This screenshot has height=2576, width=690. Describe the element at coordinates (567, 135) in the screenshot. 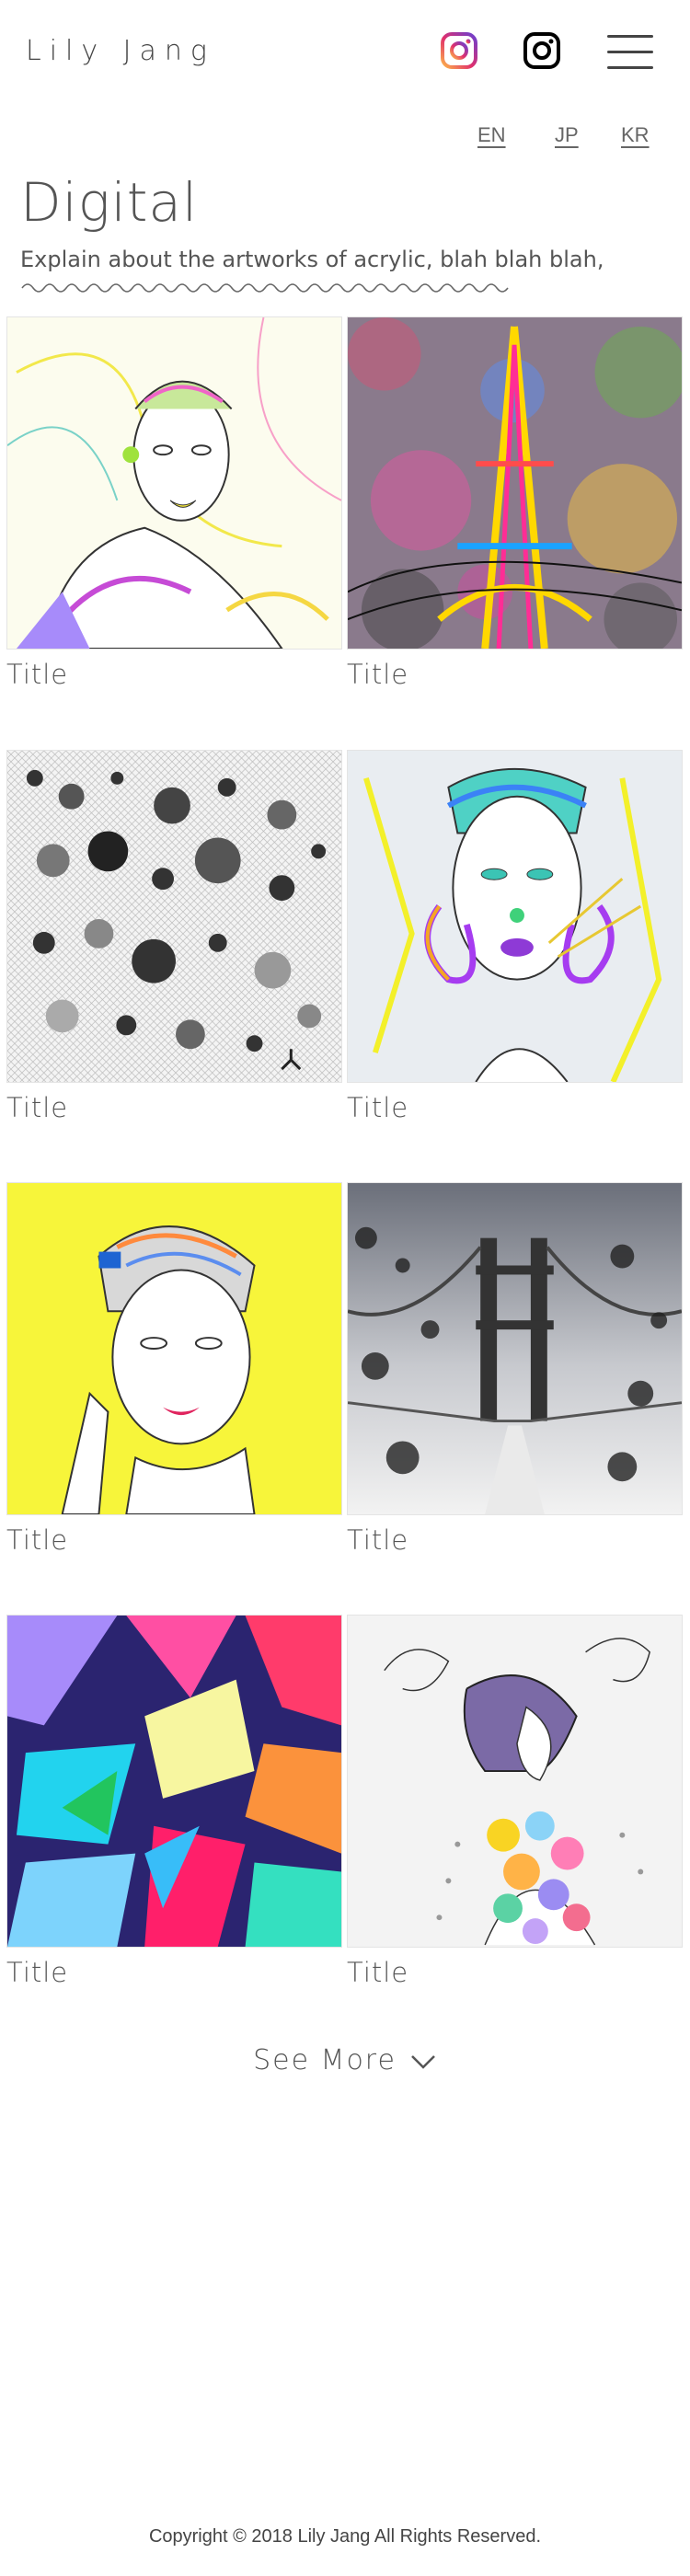

I see `lang-jp-link: JP` at that location.